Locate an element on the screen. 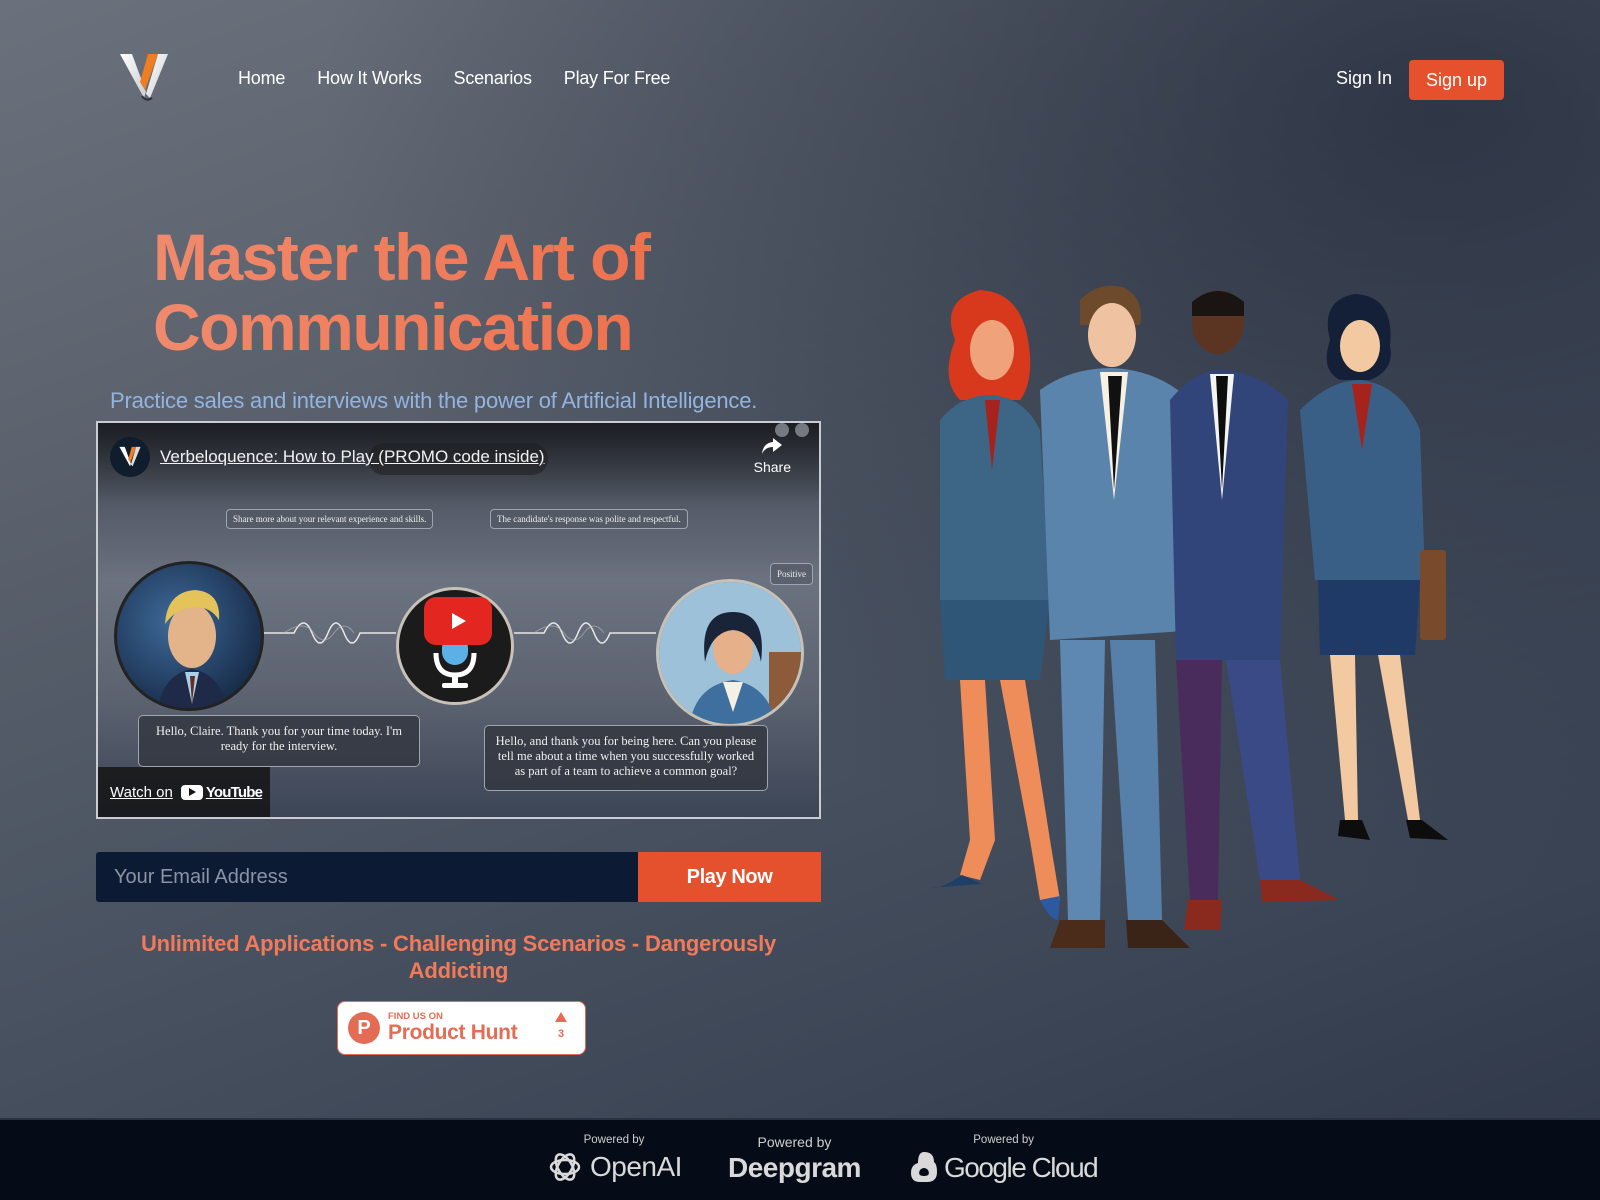 This screenshot has width=1600, height=1200. play-icon is located at coordinates (459, 621).